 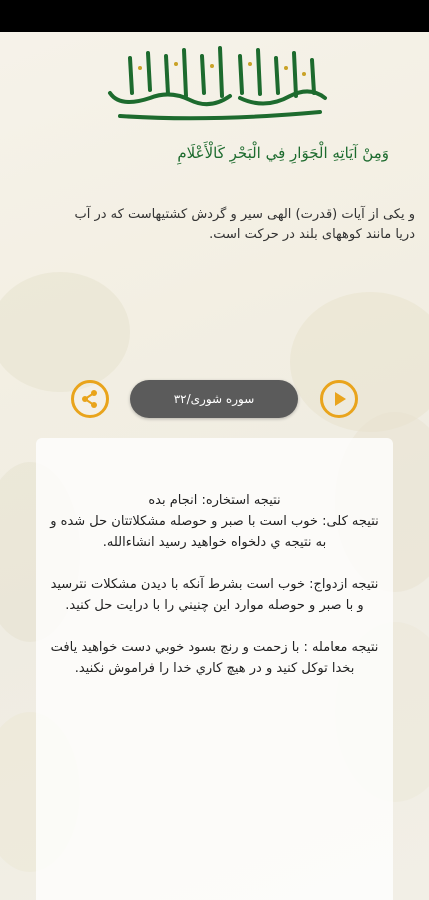 I want to click on surah-label-button: سوره شوری/۳۲, so click(x=214, y=399).